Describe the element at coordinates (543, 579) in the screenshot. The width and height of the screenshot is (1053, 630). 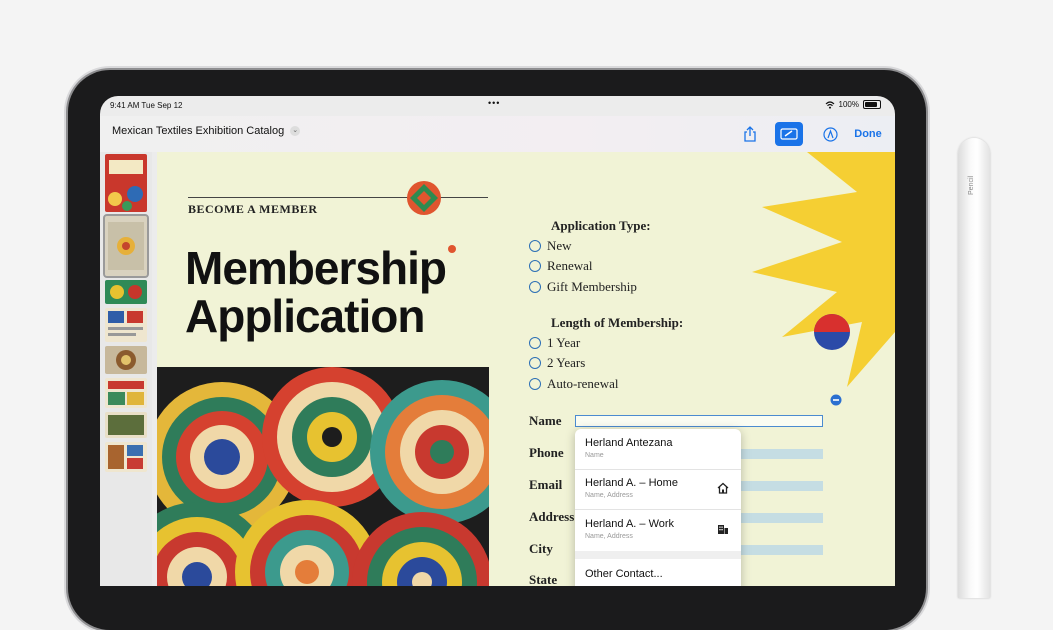
I see `state-label: State` at that location.